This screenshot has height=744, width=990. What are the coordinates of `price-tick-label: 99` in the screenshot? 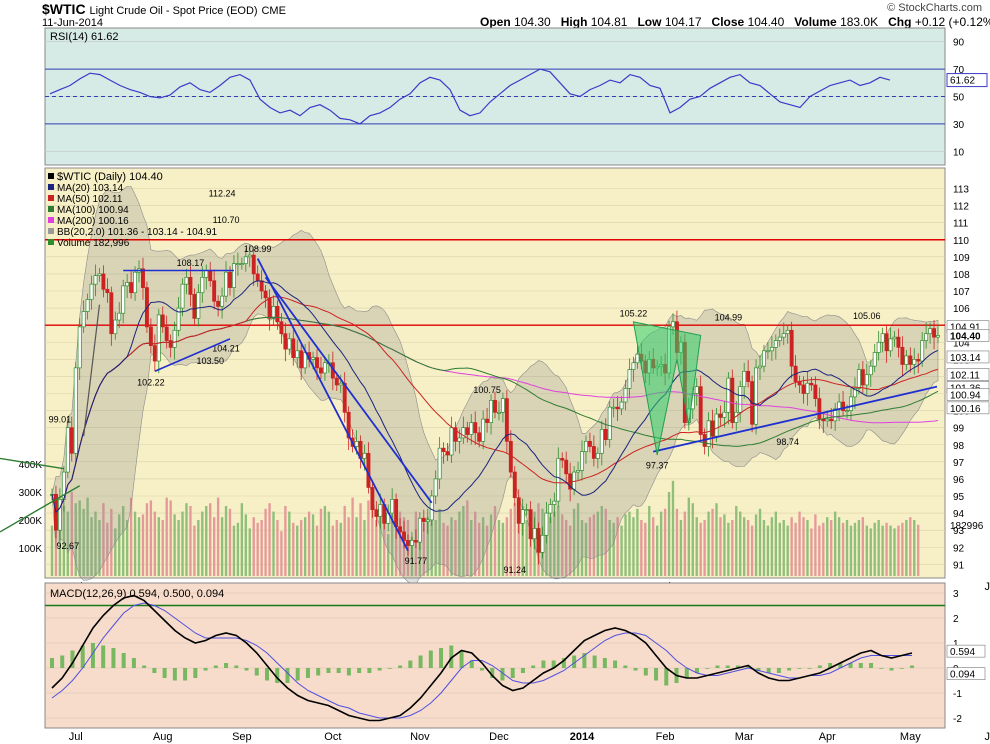 It's located at (959, 429).